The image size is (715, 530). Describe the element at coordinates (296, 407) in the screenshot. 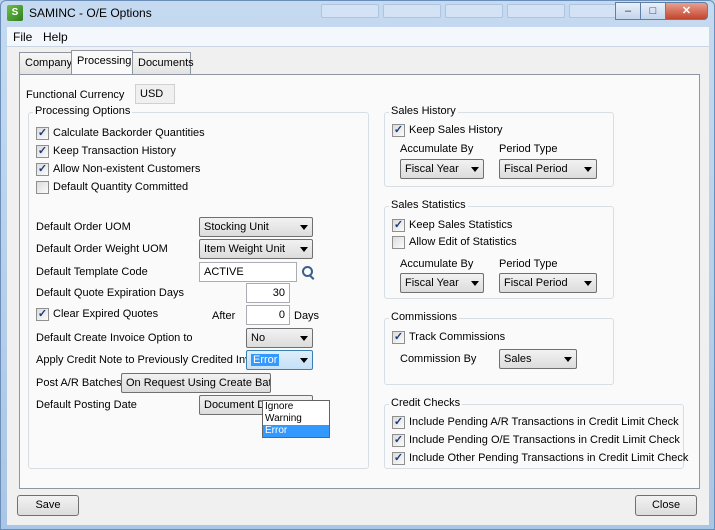

I see `option-ignore: Ignore` at that location.